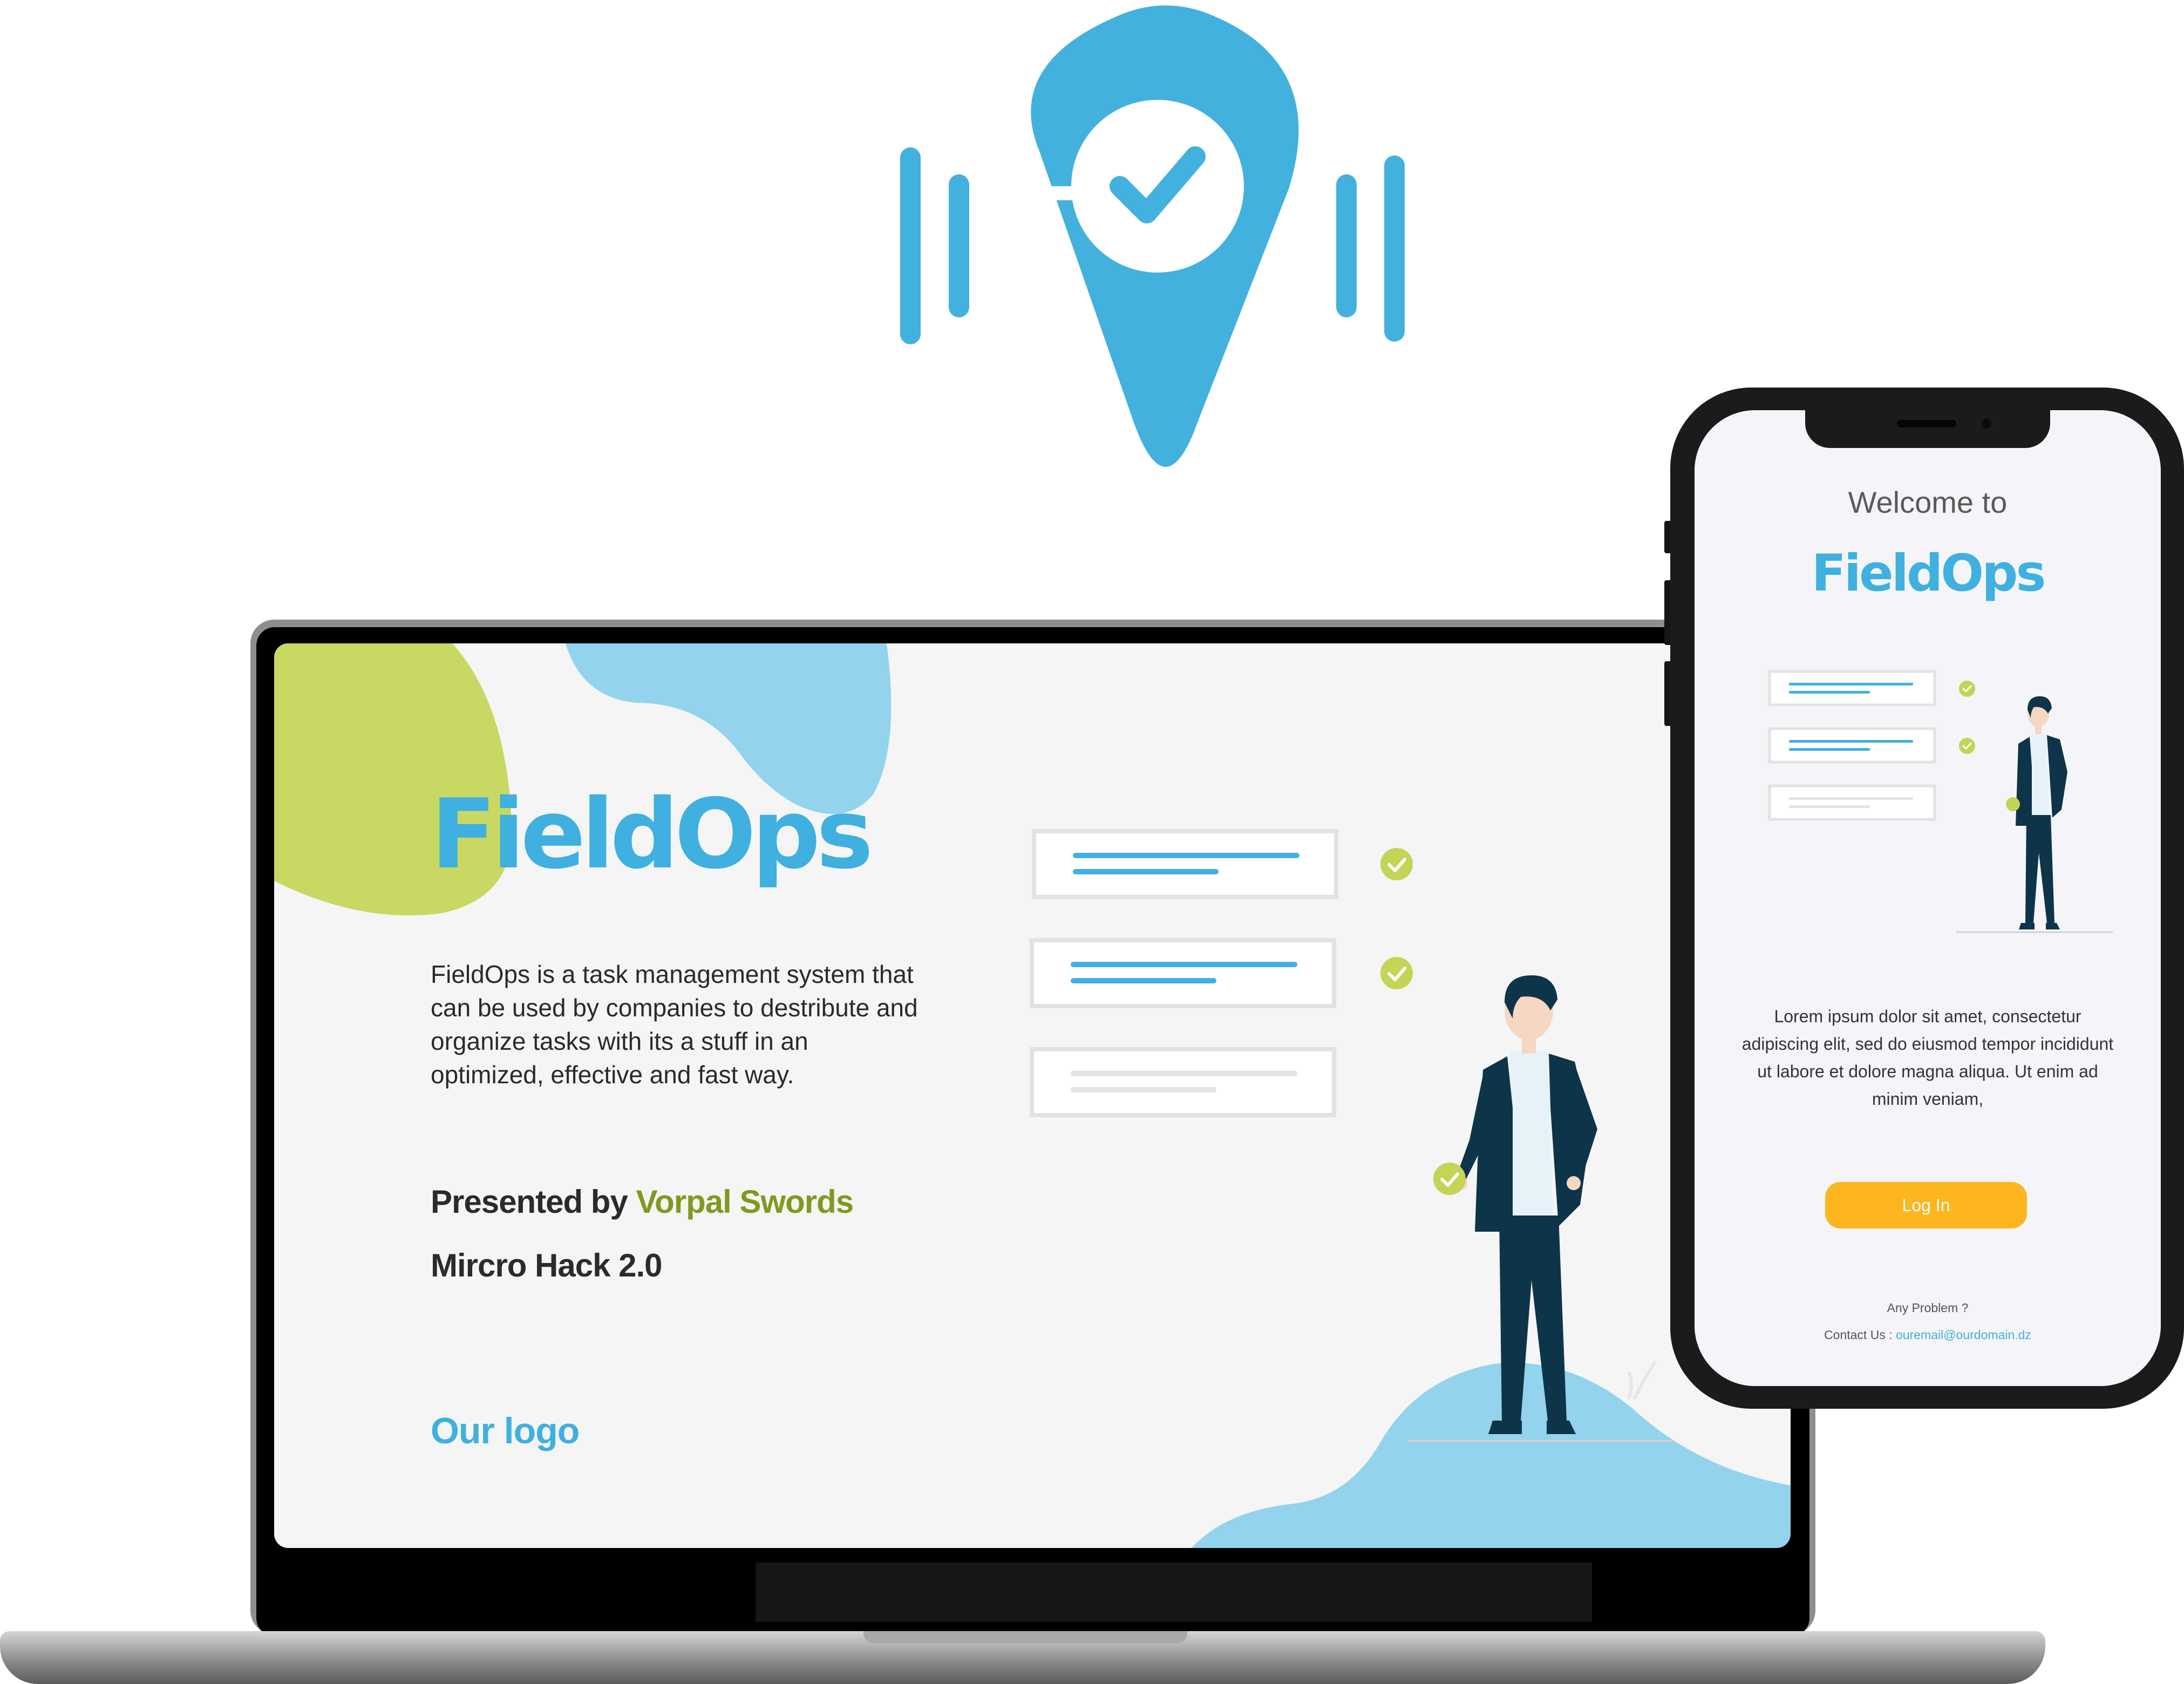  Describe the element at coordinates (547, 1265) in the screenshot. I see `event-name: Mircro Hack 2.0` at that location.